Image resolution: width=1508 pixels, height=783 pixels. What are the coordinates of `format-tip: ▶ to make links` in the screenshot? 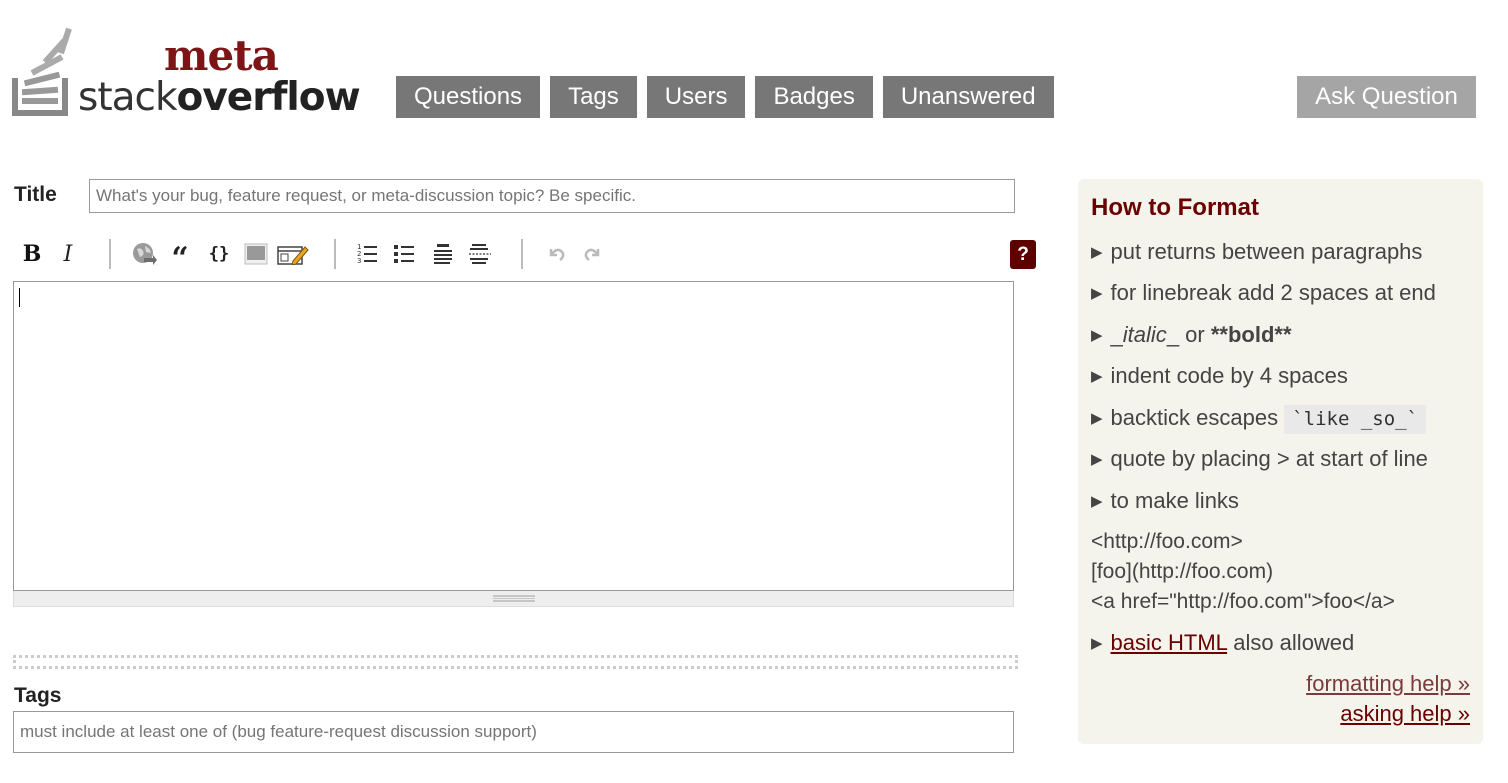 It's located at (1165, 501).